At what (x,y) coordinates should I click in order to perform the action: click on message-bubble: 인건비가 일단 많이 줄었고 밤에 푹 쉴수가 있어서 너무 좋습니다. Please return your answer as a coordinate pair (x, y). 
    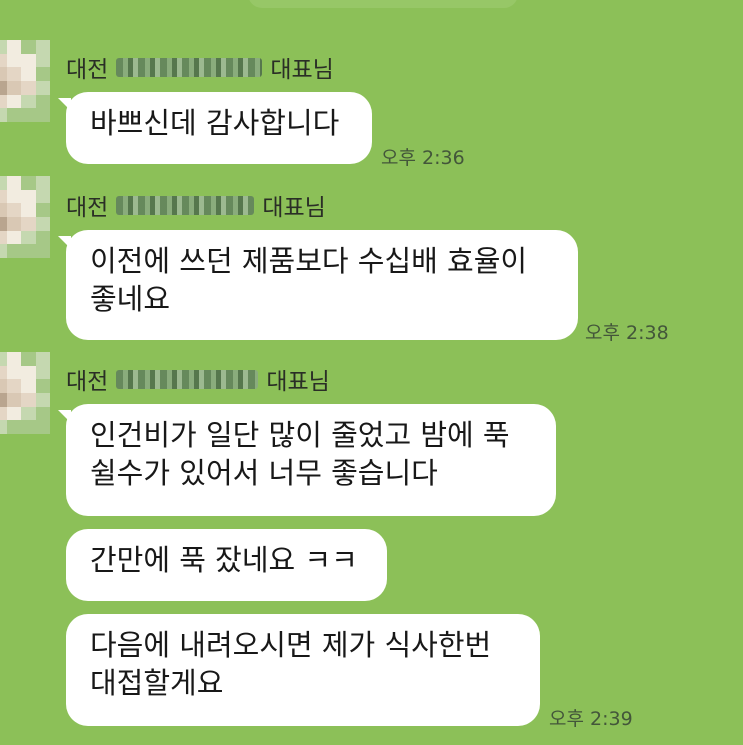
    Looking at the image, I should click on (311, 460).